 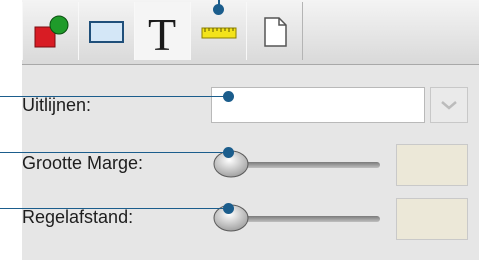 I want to click on callout-line-spacing, so click(x=114, y=208).